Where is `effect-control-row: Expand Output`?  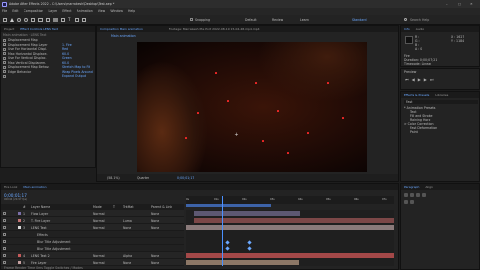
effect-control-row: Expand Output is located at coordinates (48, 76).